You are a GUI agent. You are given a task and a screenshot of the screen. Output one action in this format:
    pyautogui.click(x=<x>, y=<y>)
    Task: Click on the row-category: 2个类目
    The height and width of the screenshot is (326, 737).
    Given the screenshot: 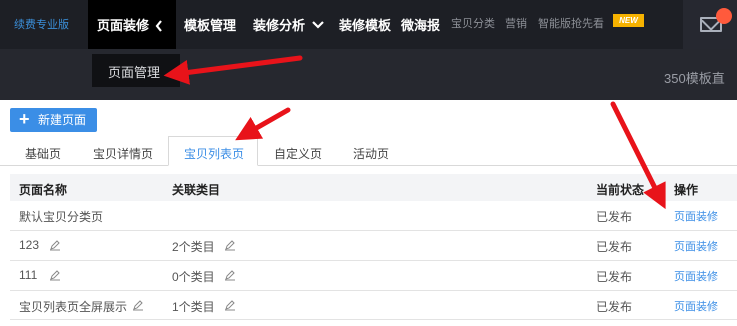 What is the action you would take?
    pyautogui.click(x=193, y=246)
    